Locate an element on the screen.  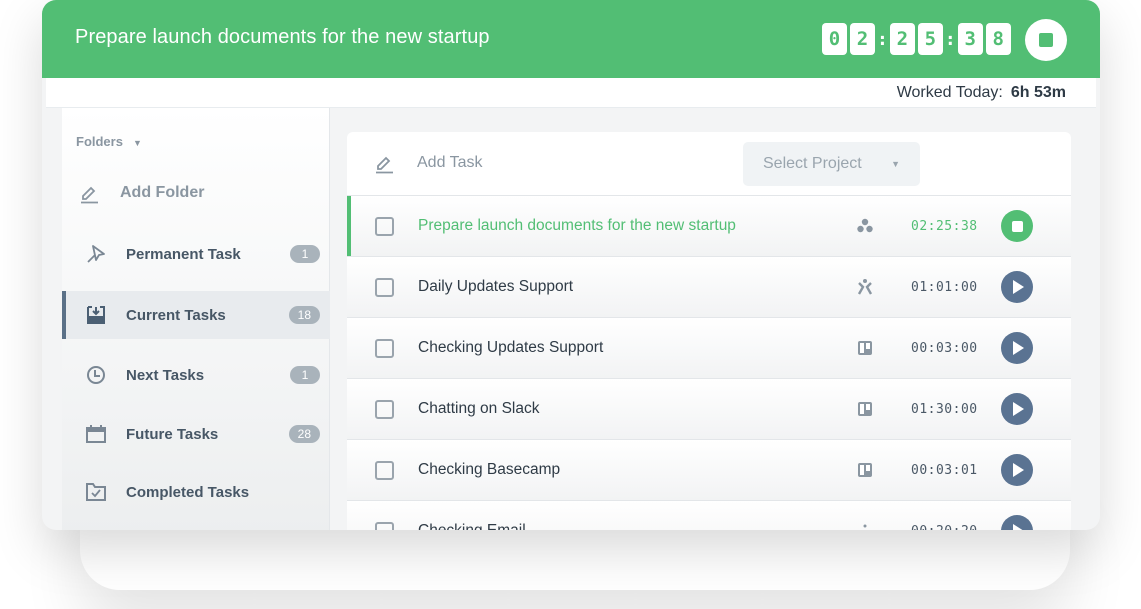
timer-digit: 5 is located at coordinates (930, 39).